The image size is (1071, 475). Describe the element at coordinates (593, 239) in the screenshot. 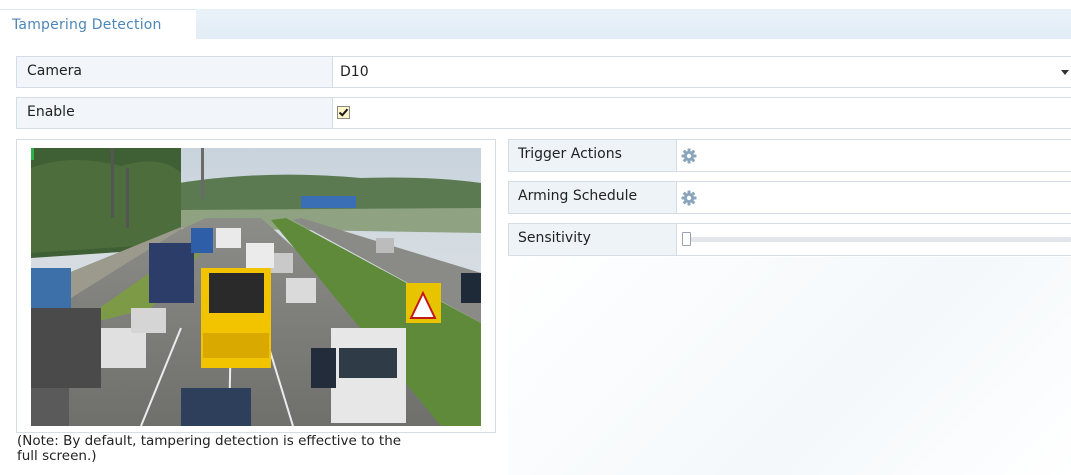

I see `sensitivity-label-cell: Sensitivity` at that location.